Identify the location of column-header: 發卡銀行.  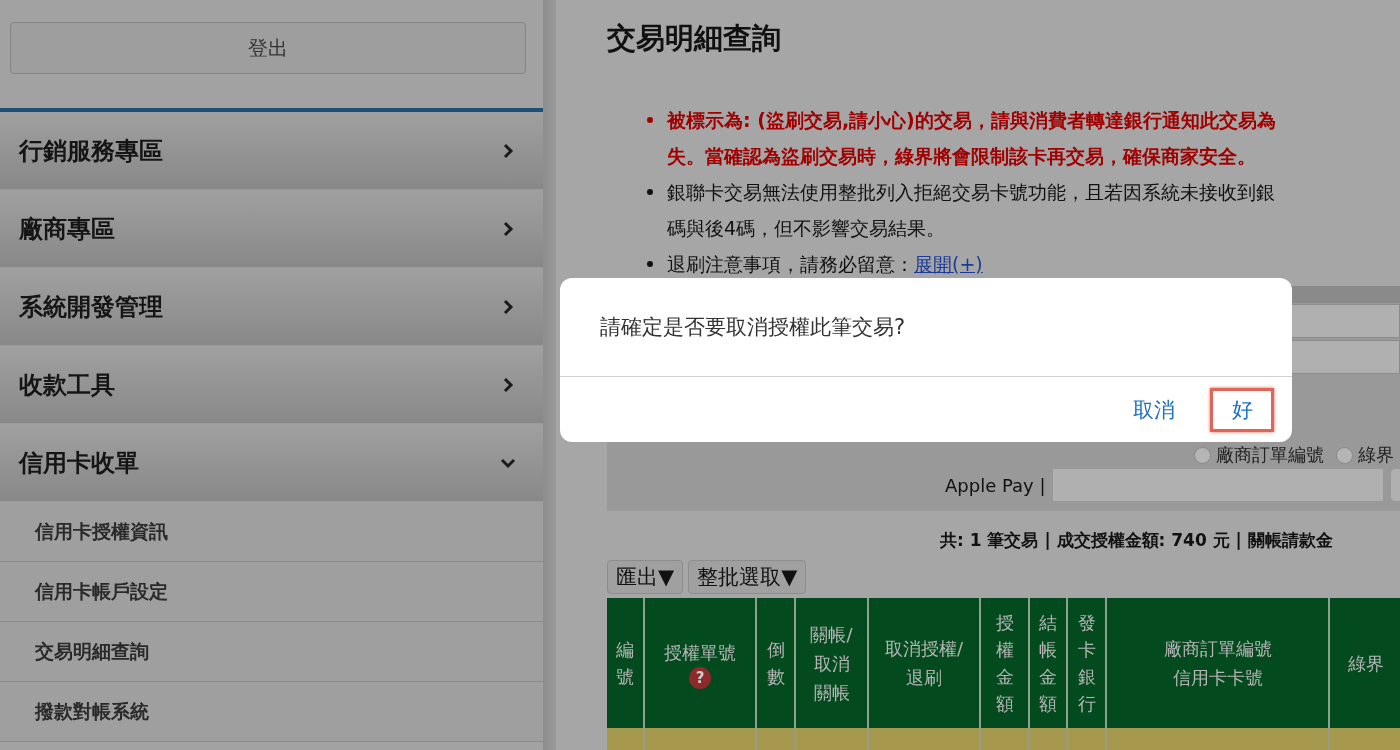
(1087, 663).